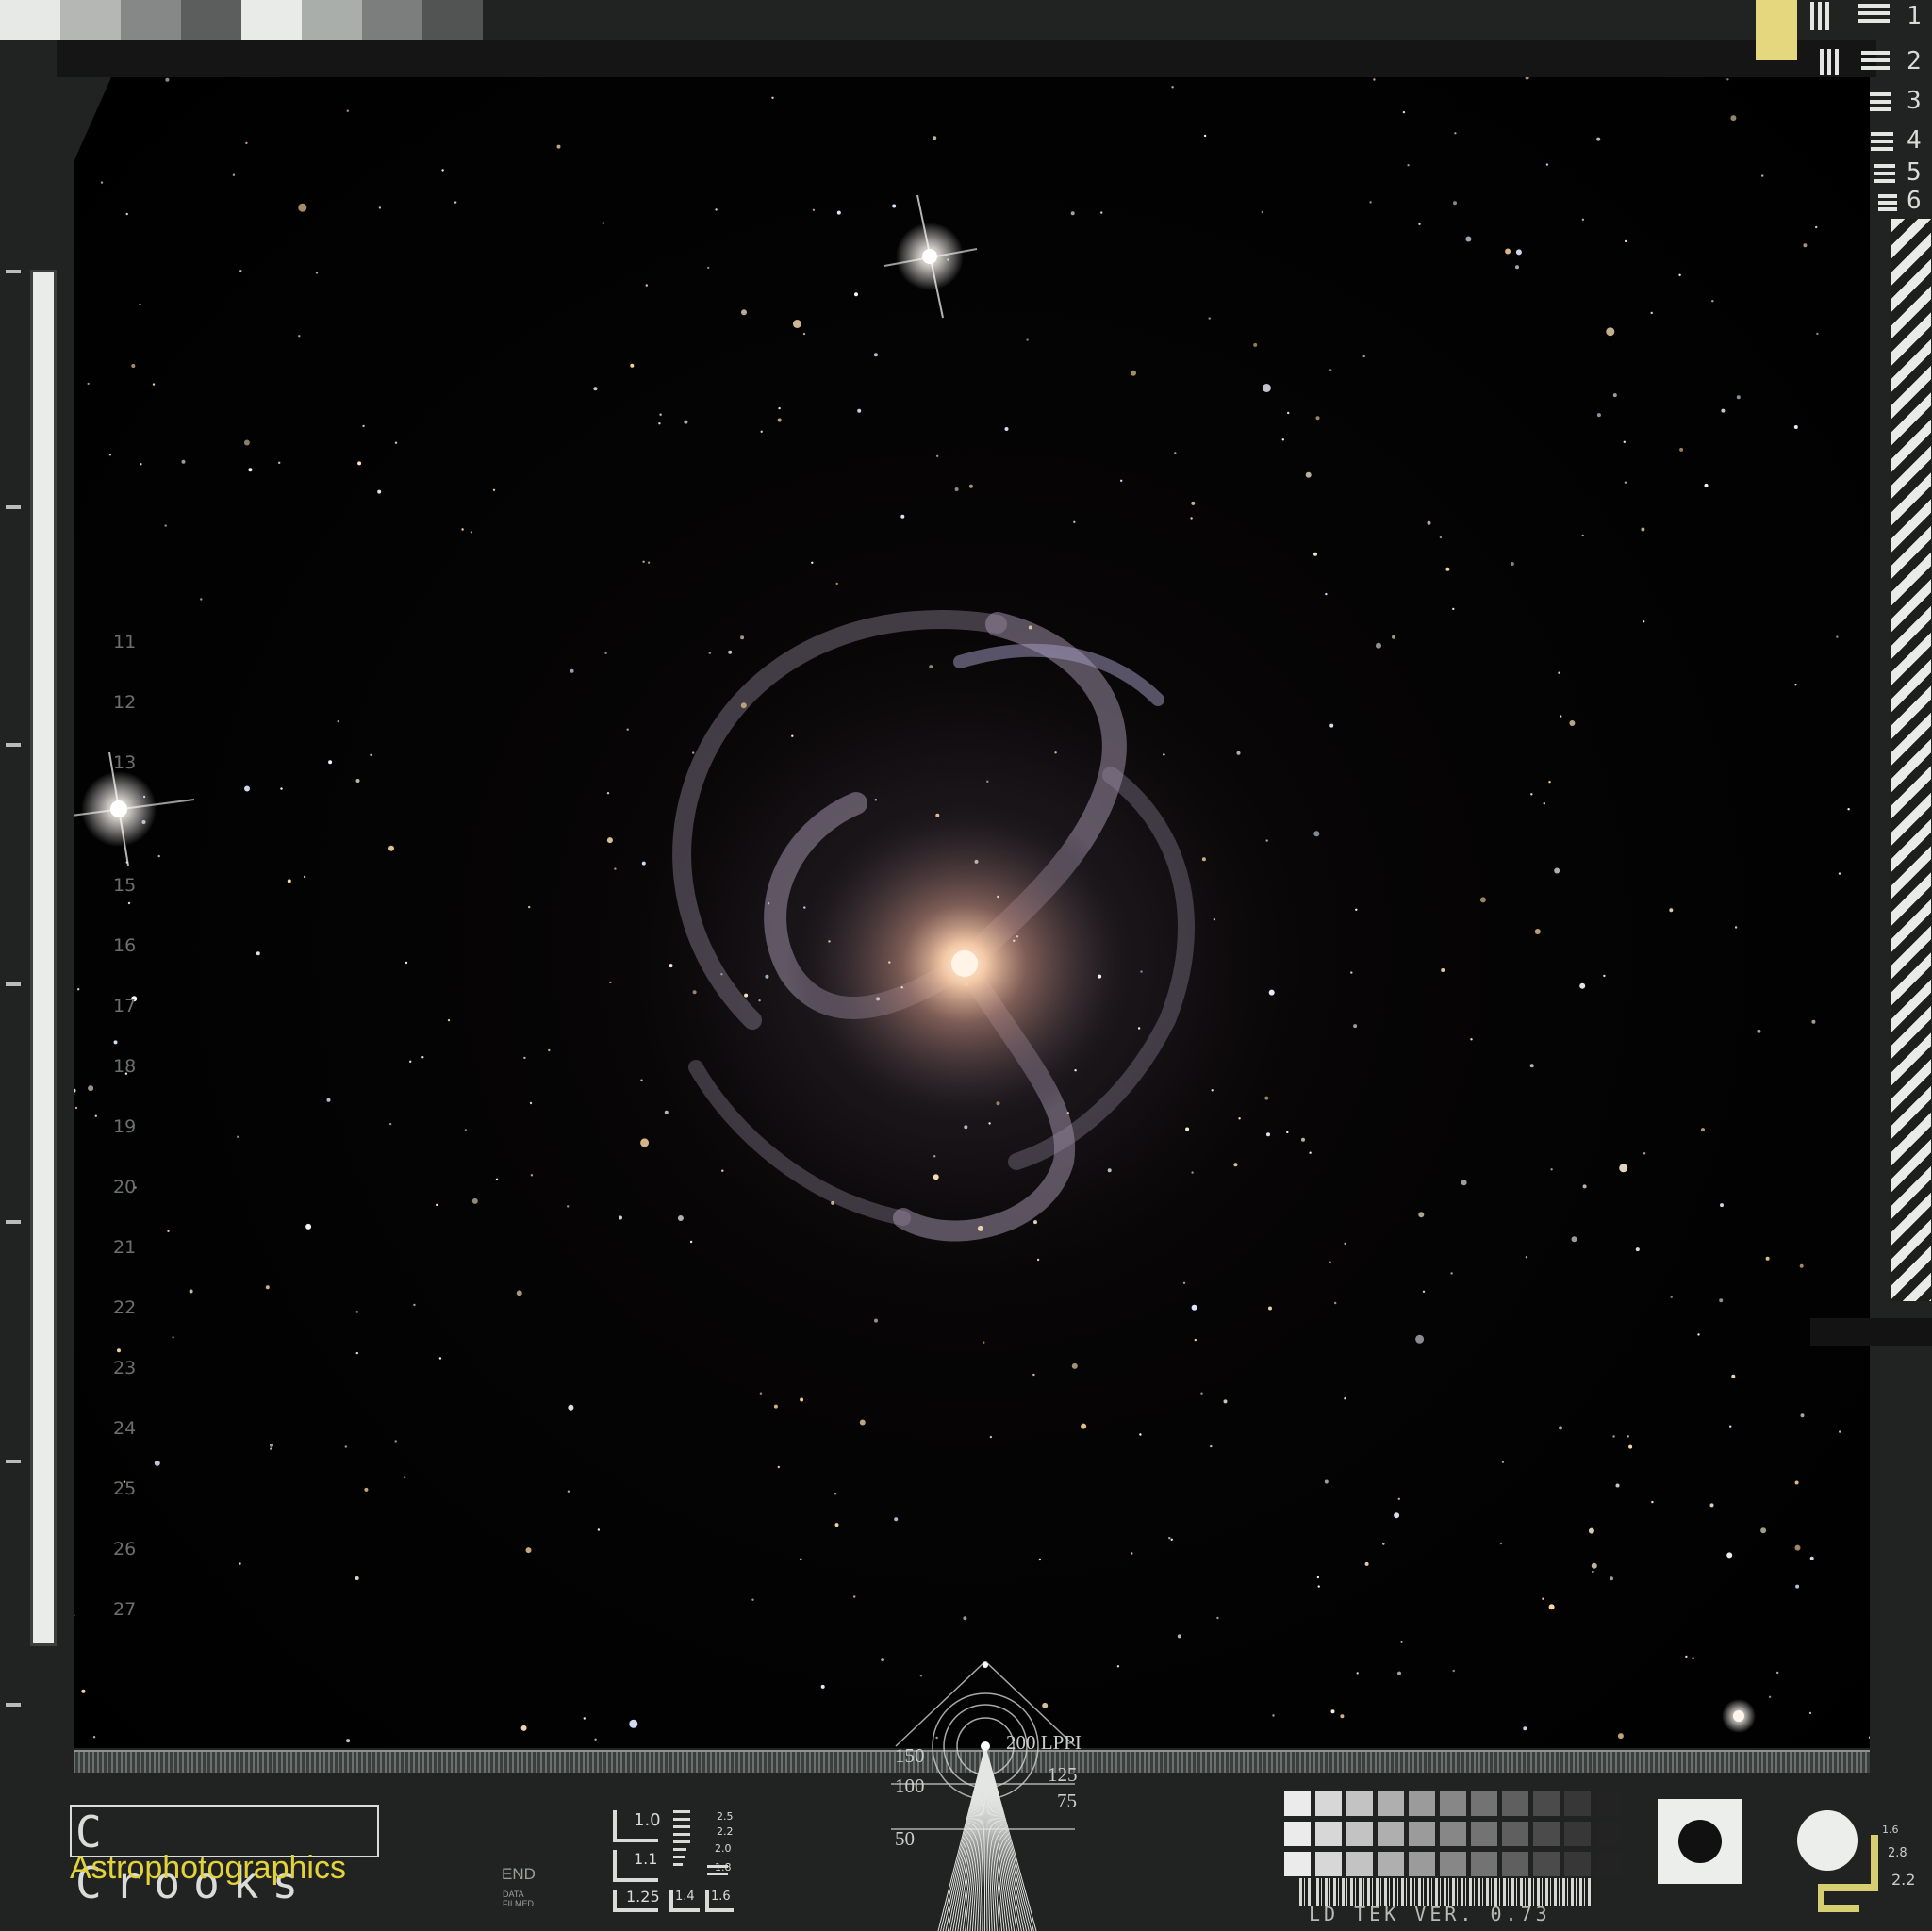 The height and width of the screenshot is (1931, 1932). I want to click on resolution-label: 3, so click(1914, 101).